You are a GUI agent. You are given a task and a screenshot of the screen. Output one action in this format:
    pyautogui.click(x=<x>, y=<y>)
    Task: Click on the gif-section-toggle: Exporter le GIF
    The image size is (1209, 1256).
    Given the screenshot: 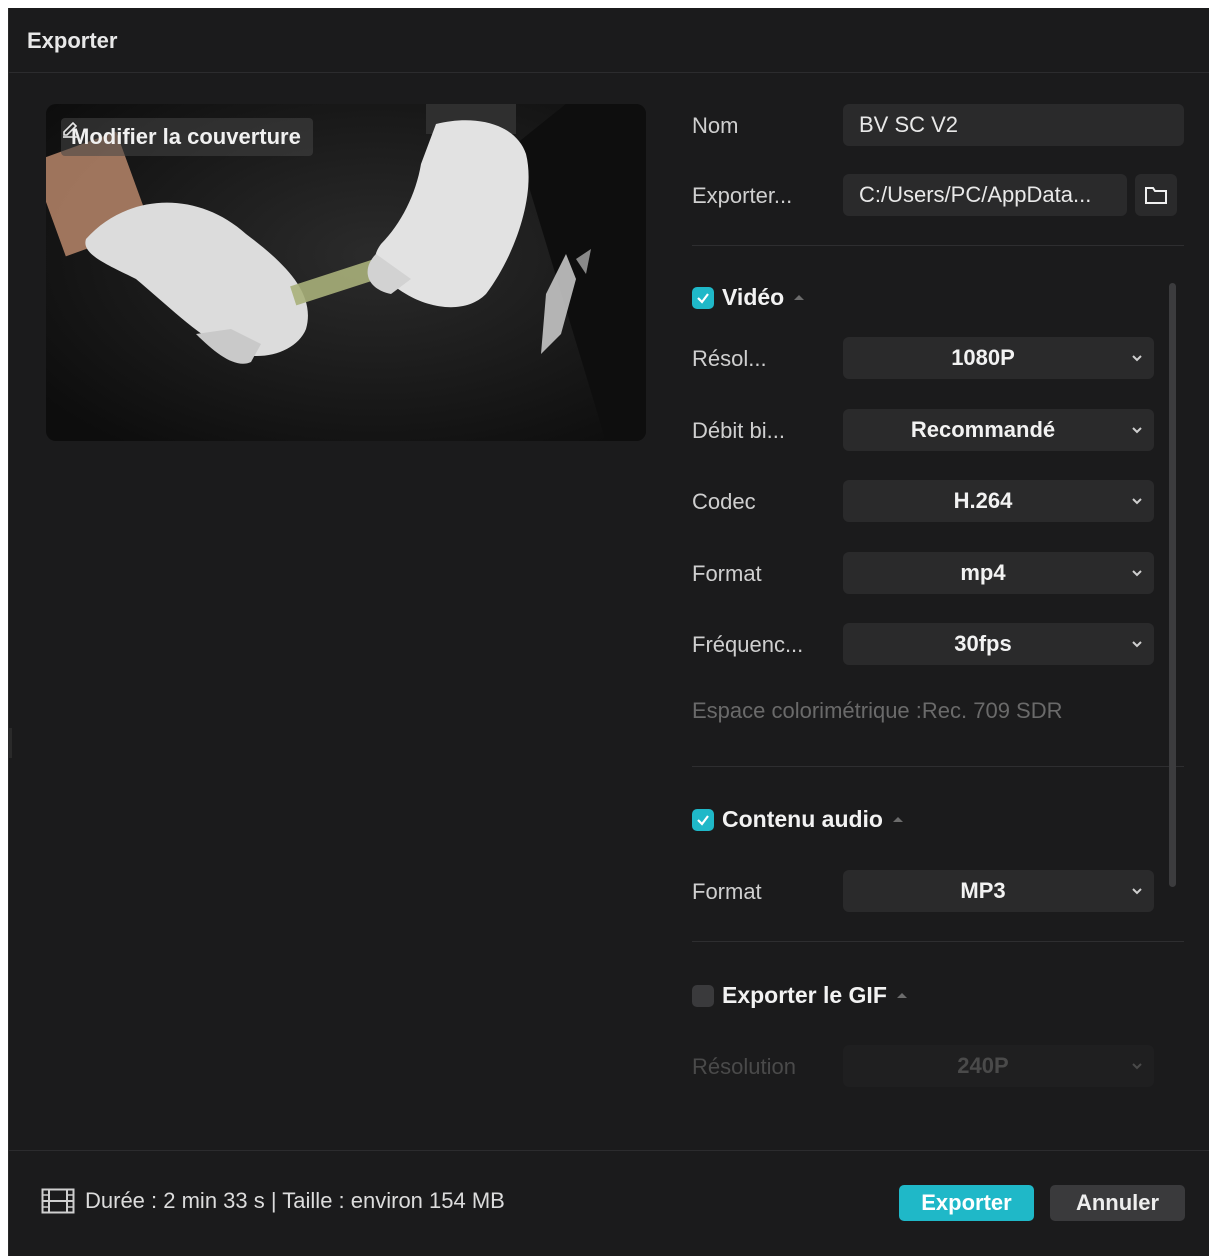 What is the action you would take?
    pyautogui.click(x=799, y=995)
    